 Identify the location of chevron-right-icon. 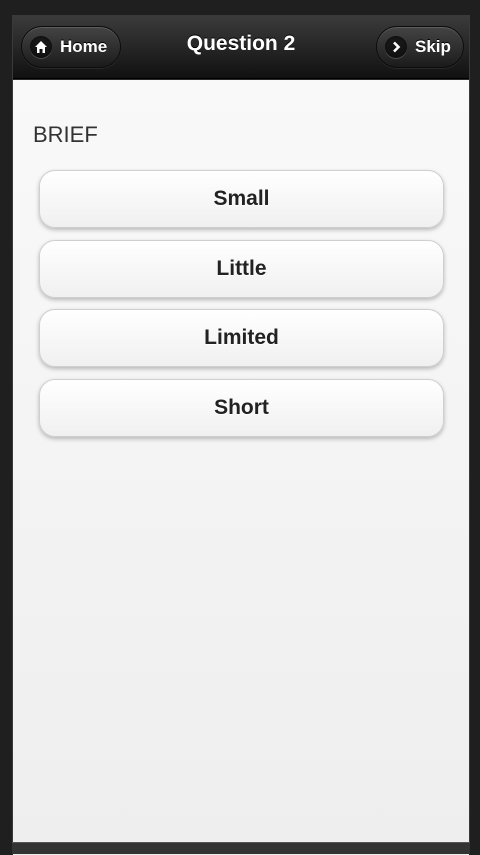
(396, 47).